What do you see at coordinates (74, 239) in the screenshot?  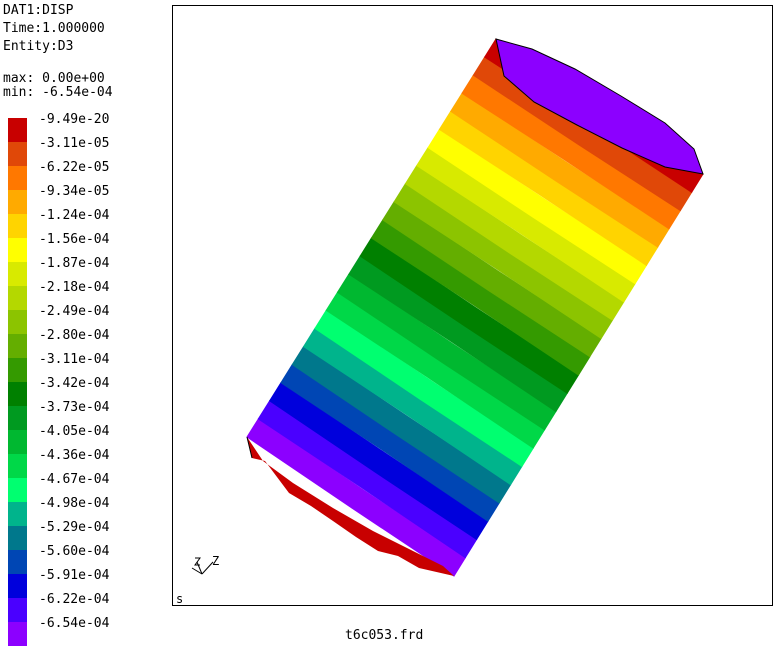 I see `legend-label: -1.56e-04` at bounding box center [74, 239].